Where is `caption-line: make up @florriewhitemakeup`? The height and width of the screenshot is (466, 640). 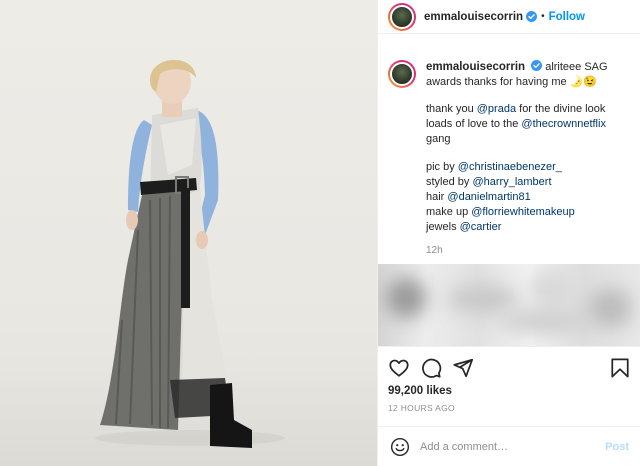 caption-line: make up @florriewhitemakeup is located at coordinates (529, 212).